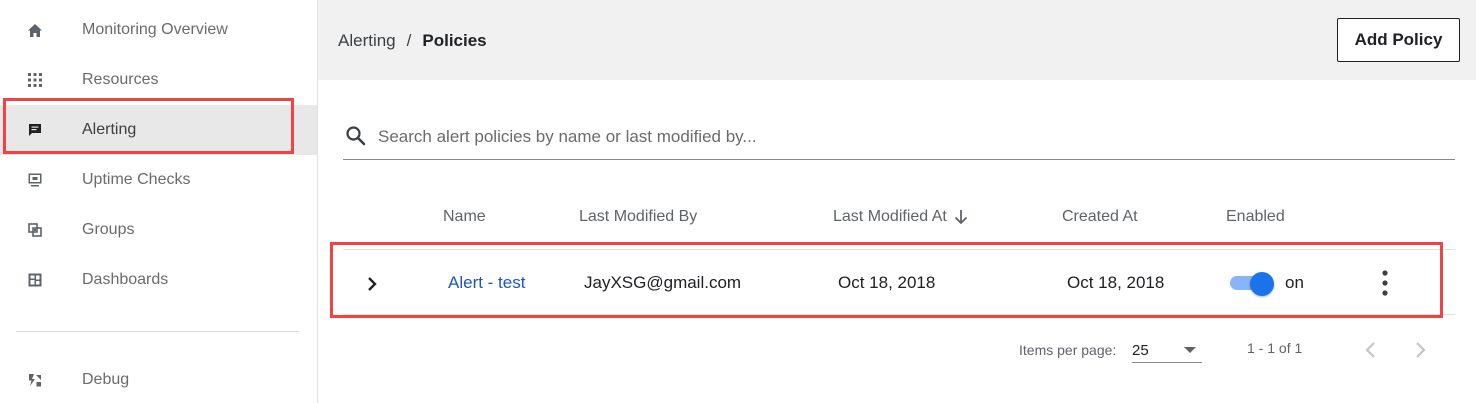 The width and height of the screenshot is (1476, 403). I want to click on table-row-divider, so click(899, 314).